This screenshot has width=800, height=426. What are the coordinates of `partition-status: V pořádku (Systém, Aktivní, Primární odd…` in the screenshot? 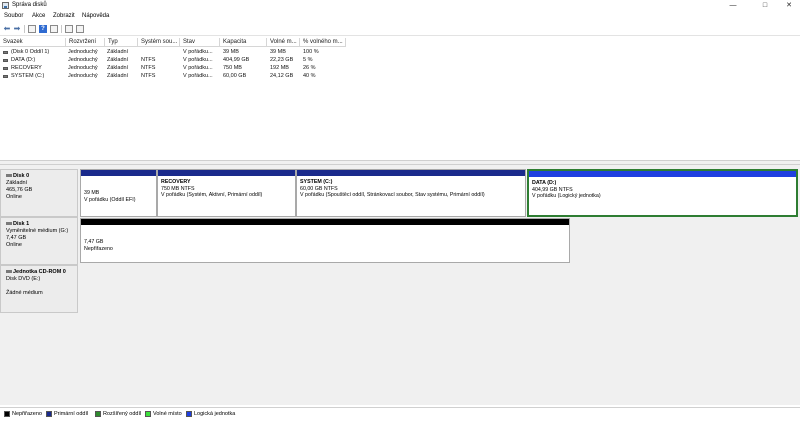 It's located at (212, 195).